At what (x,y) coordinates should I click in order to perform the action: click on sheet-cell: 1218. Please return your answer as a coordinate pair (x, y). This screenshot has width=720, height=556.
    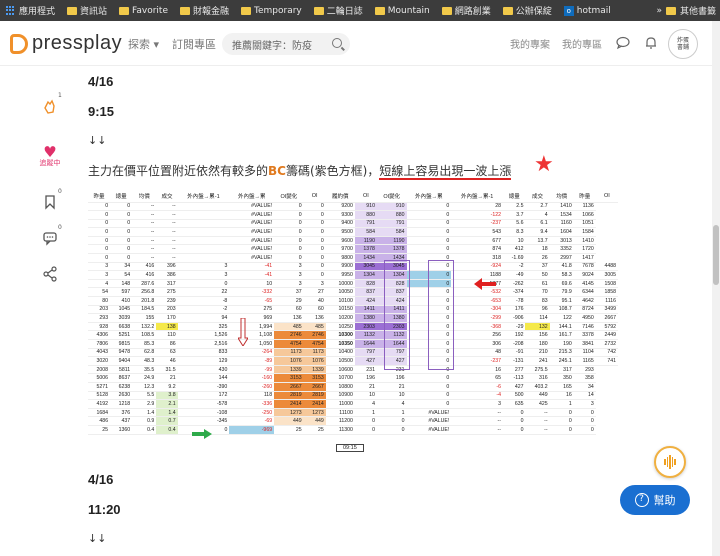
    Looking at the image, I should click on (121, 404).